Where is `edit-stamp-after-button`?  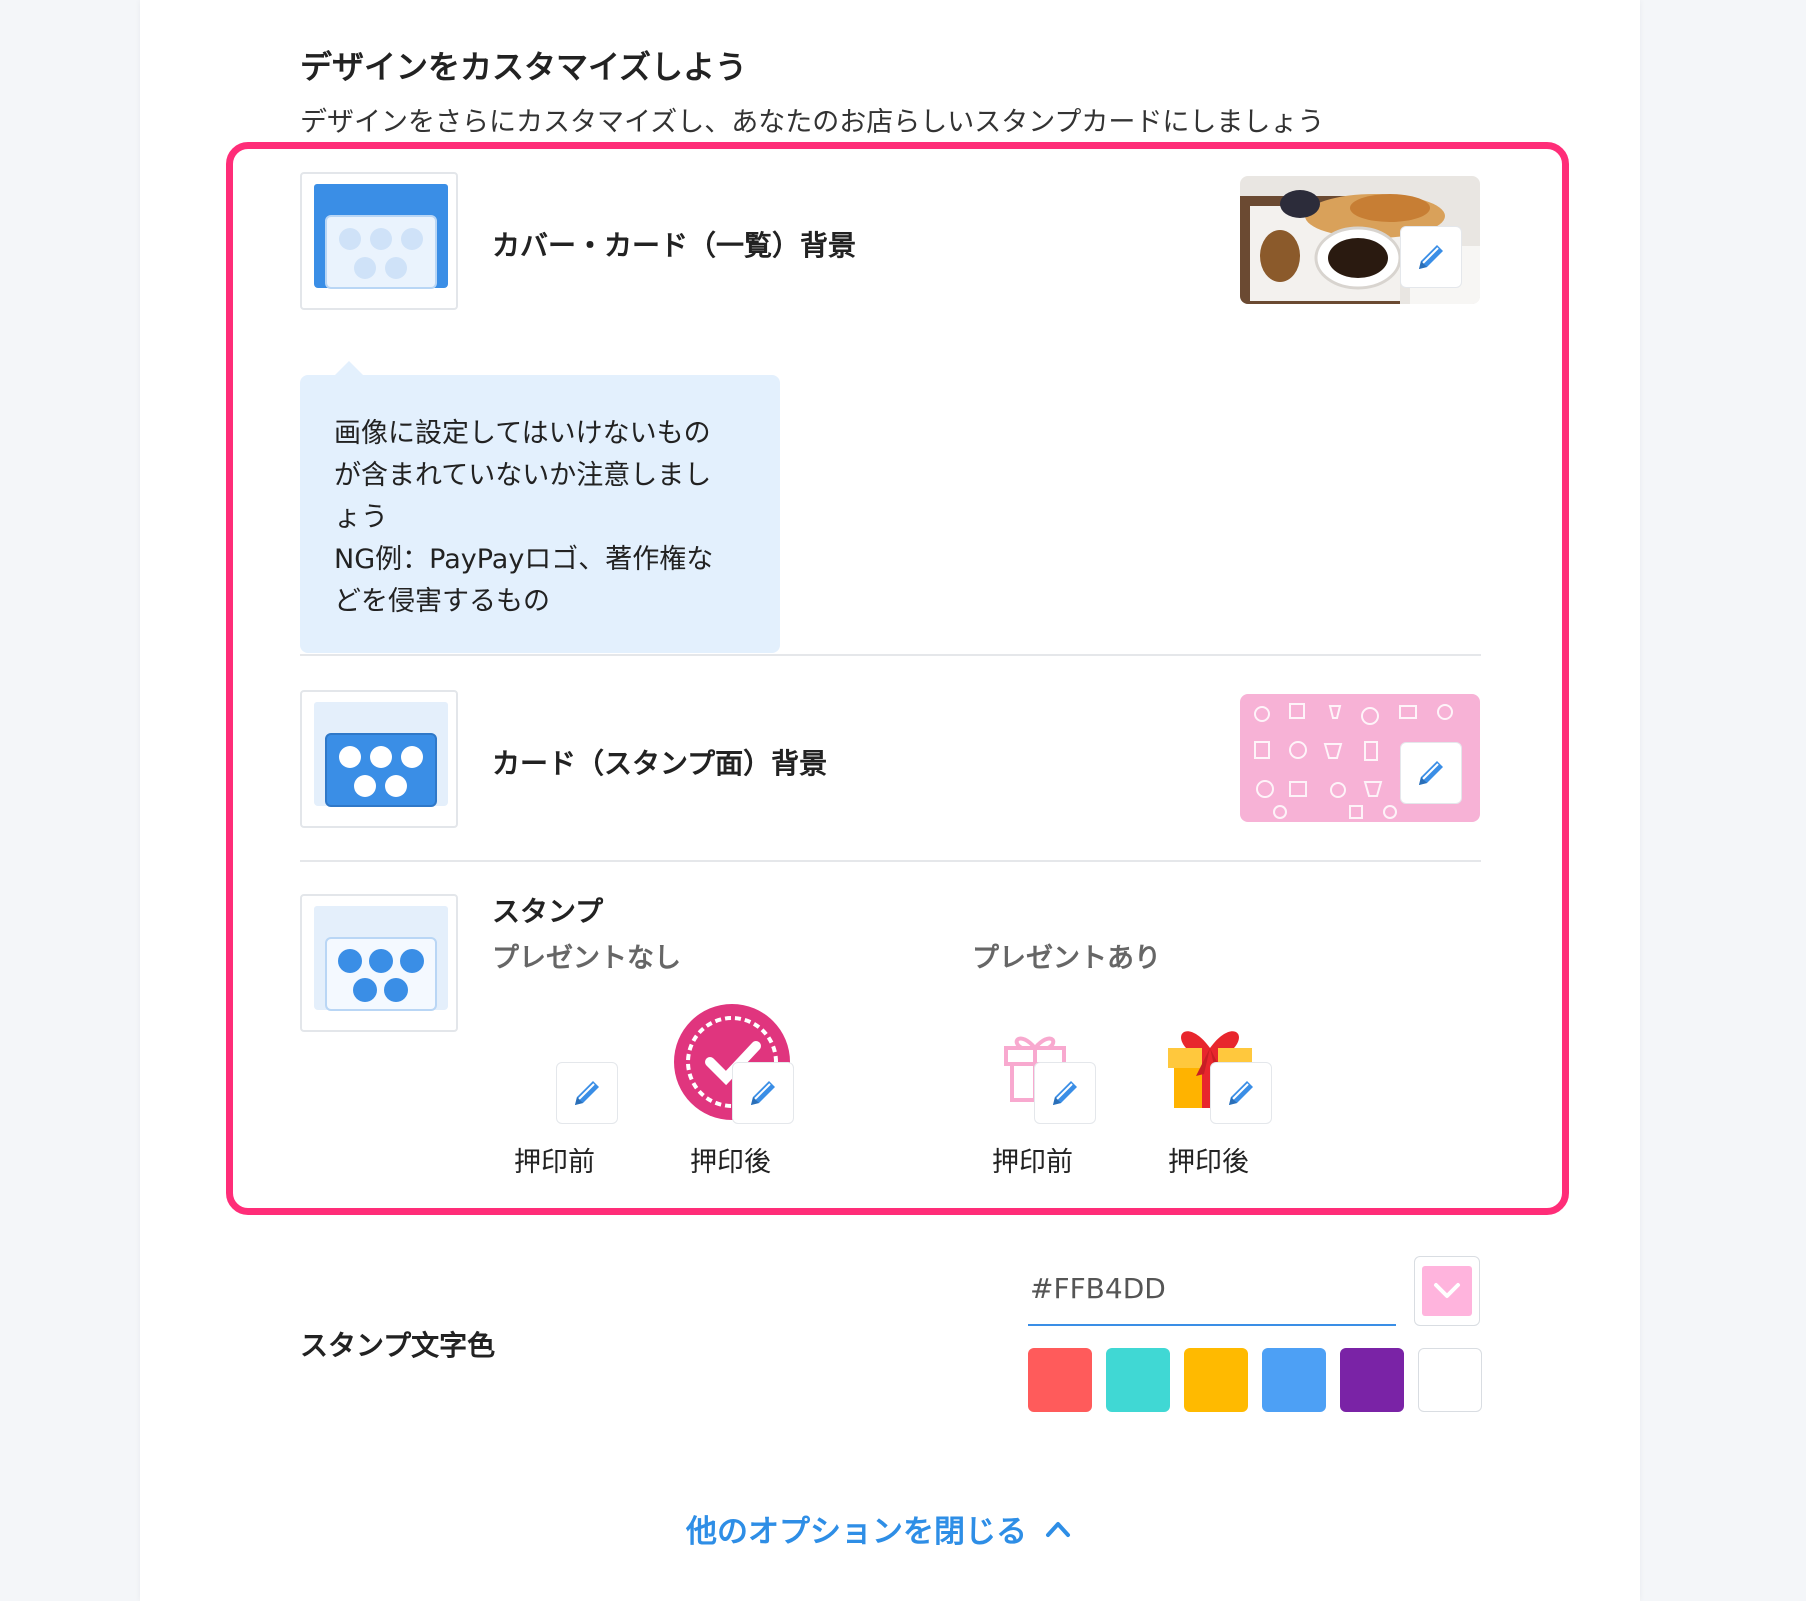 edit-stamp-after-button is located at coordinates (763, 1093).